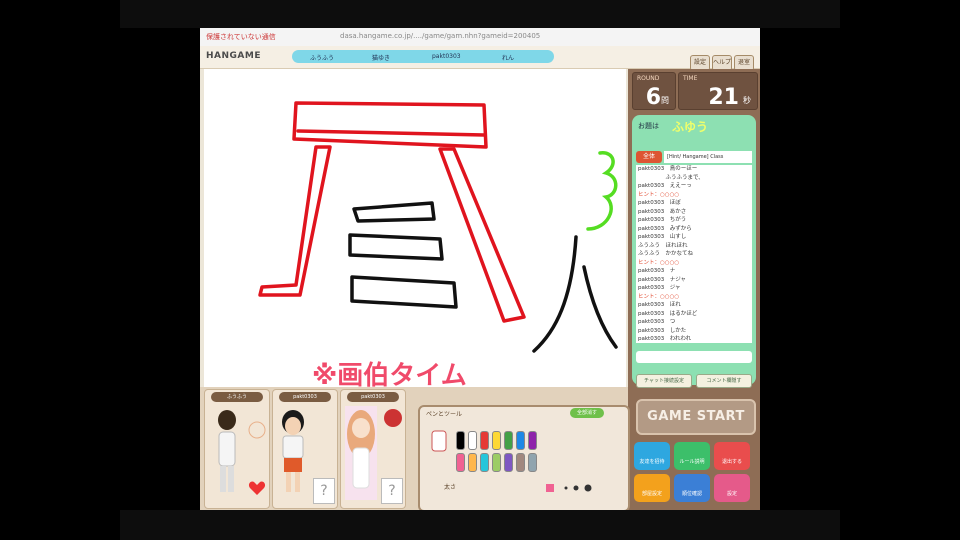  I want to click on round-value: 6, so click(653, 97).